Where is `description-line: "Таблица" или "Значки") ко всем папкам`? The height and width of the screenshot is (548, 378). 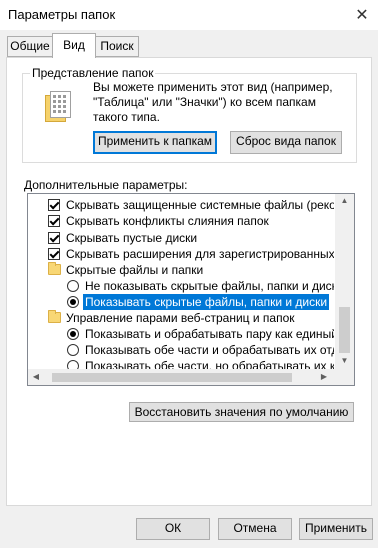
description-line: "Таблица" или "Значки") ко всем папкам is located at coordinates (204, 102).